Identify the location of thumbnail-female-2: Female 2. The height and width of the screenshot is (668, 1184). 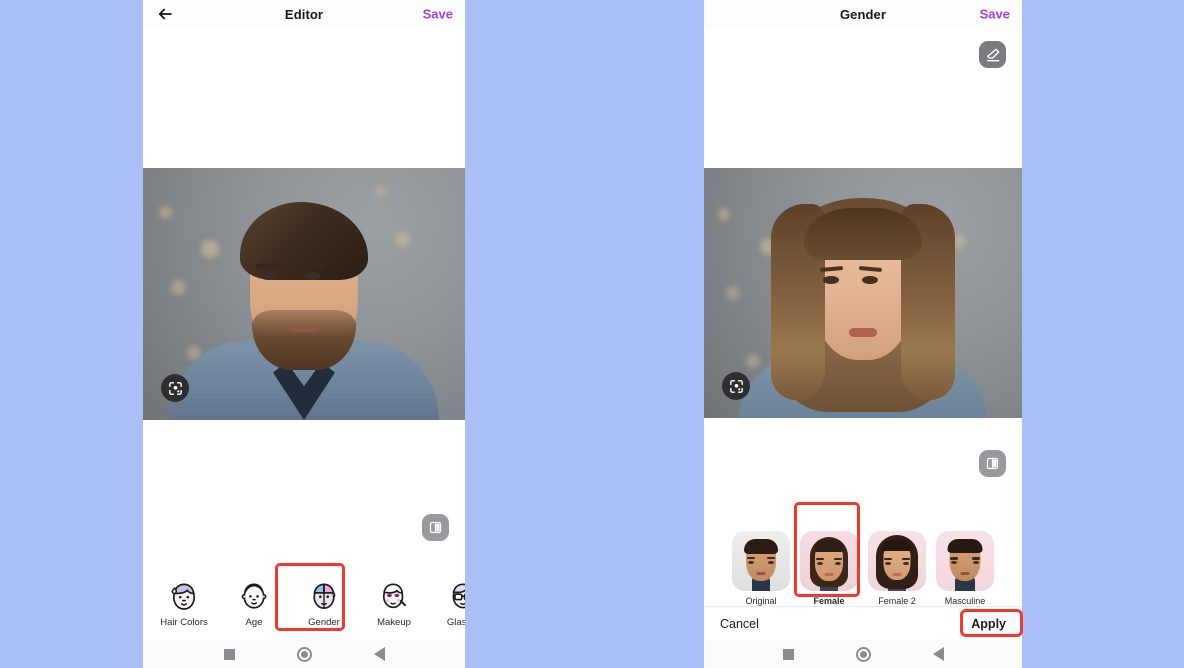
(897, 568).